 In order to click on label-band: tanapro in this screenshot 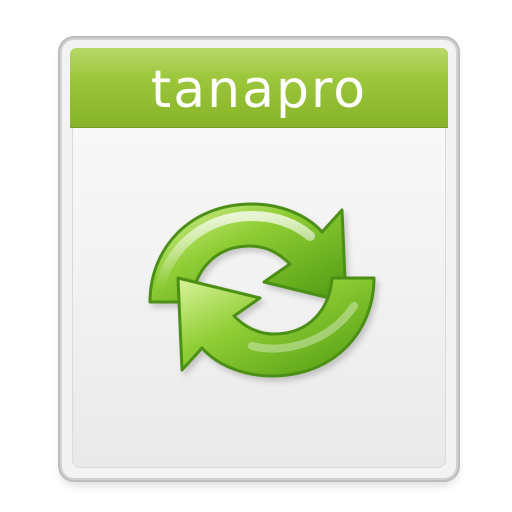, I will do `click(259, 88)`.